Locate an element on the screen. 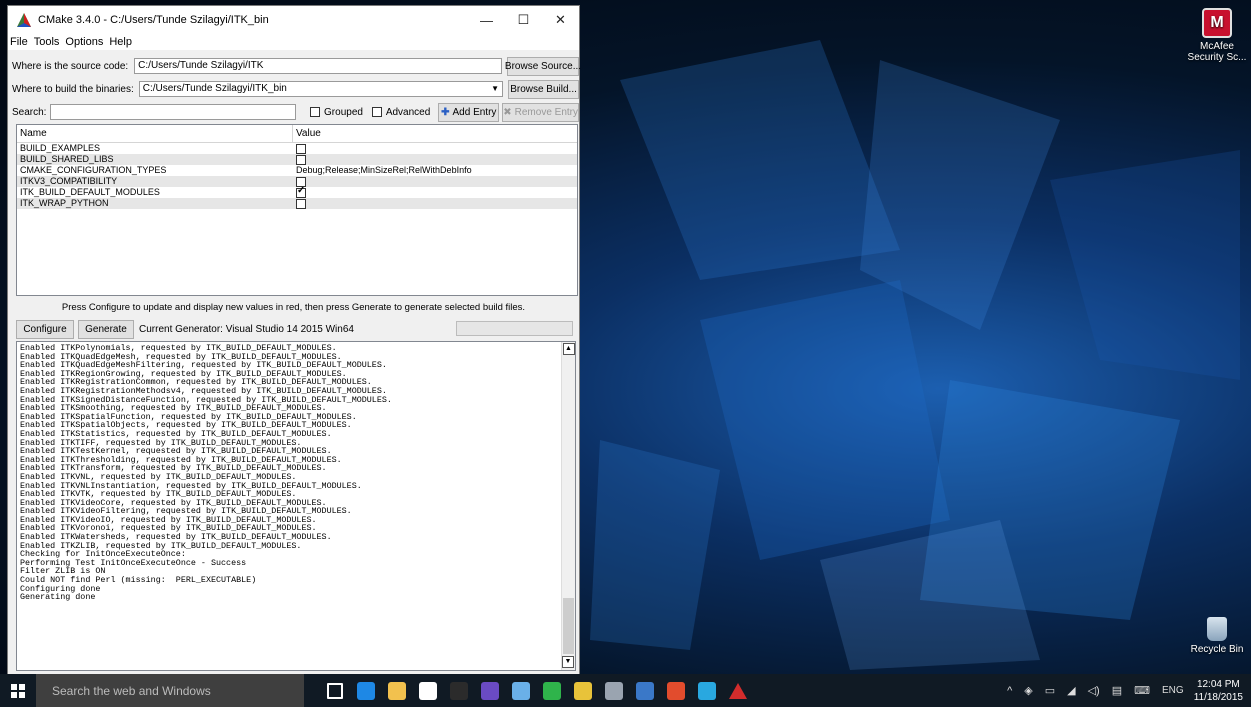 This screenshot has height=707, width=1251. log-scrollbar: ▲ ▼ is located at coordinates (568, 506).